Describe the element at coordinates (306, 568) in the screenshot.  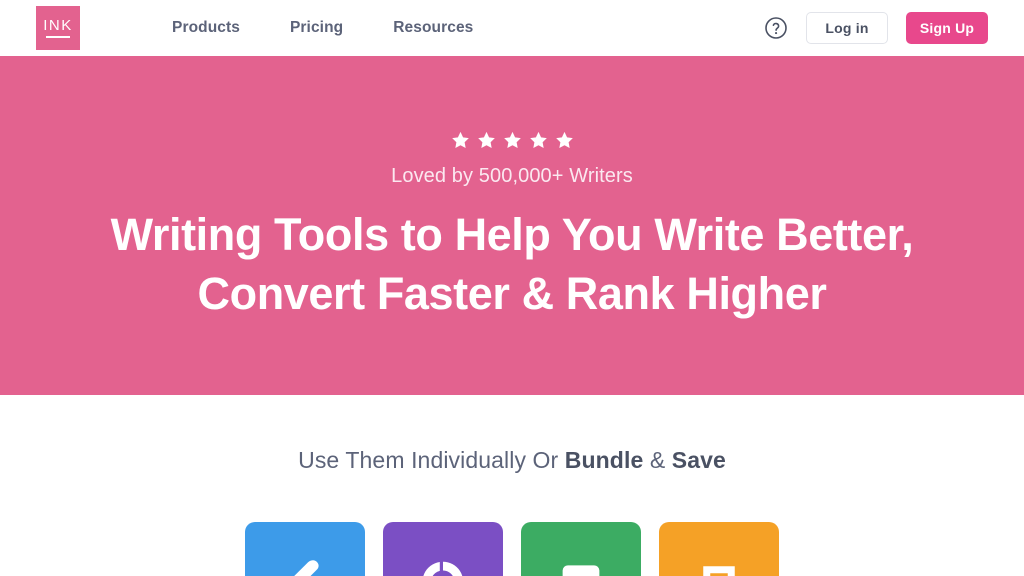
I see `highlighter-icon` at that location.